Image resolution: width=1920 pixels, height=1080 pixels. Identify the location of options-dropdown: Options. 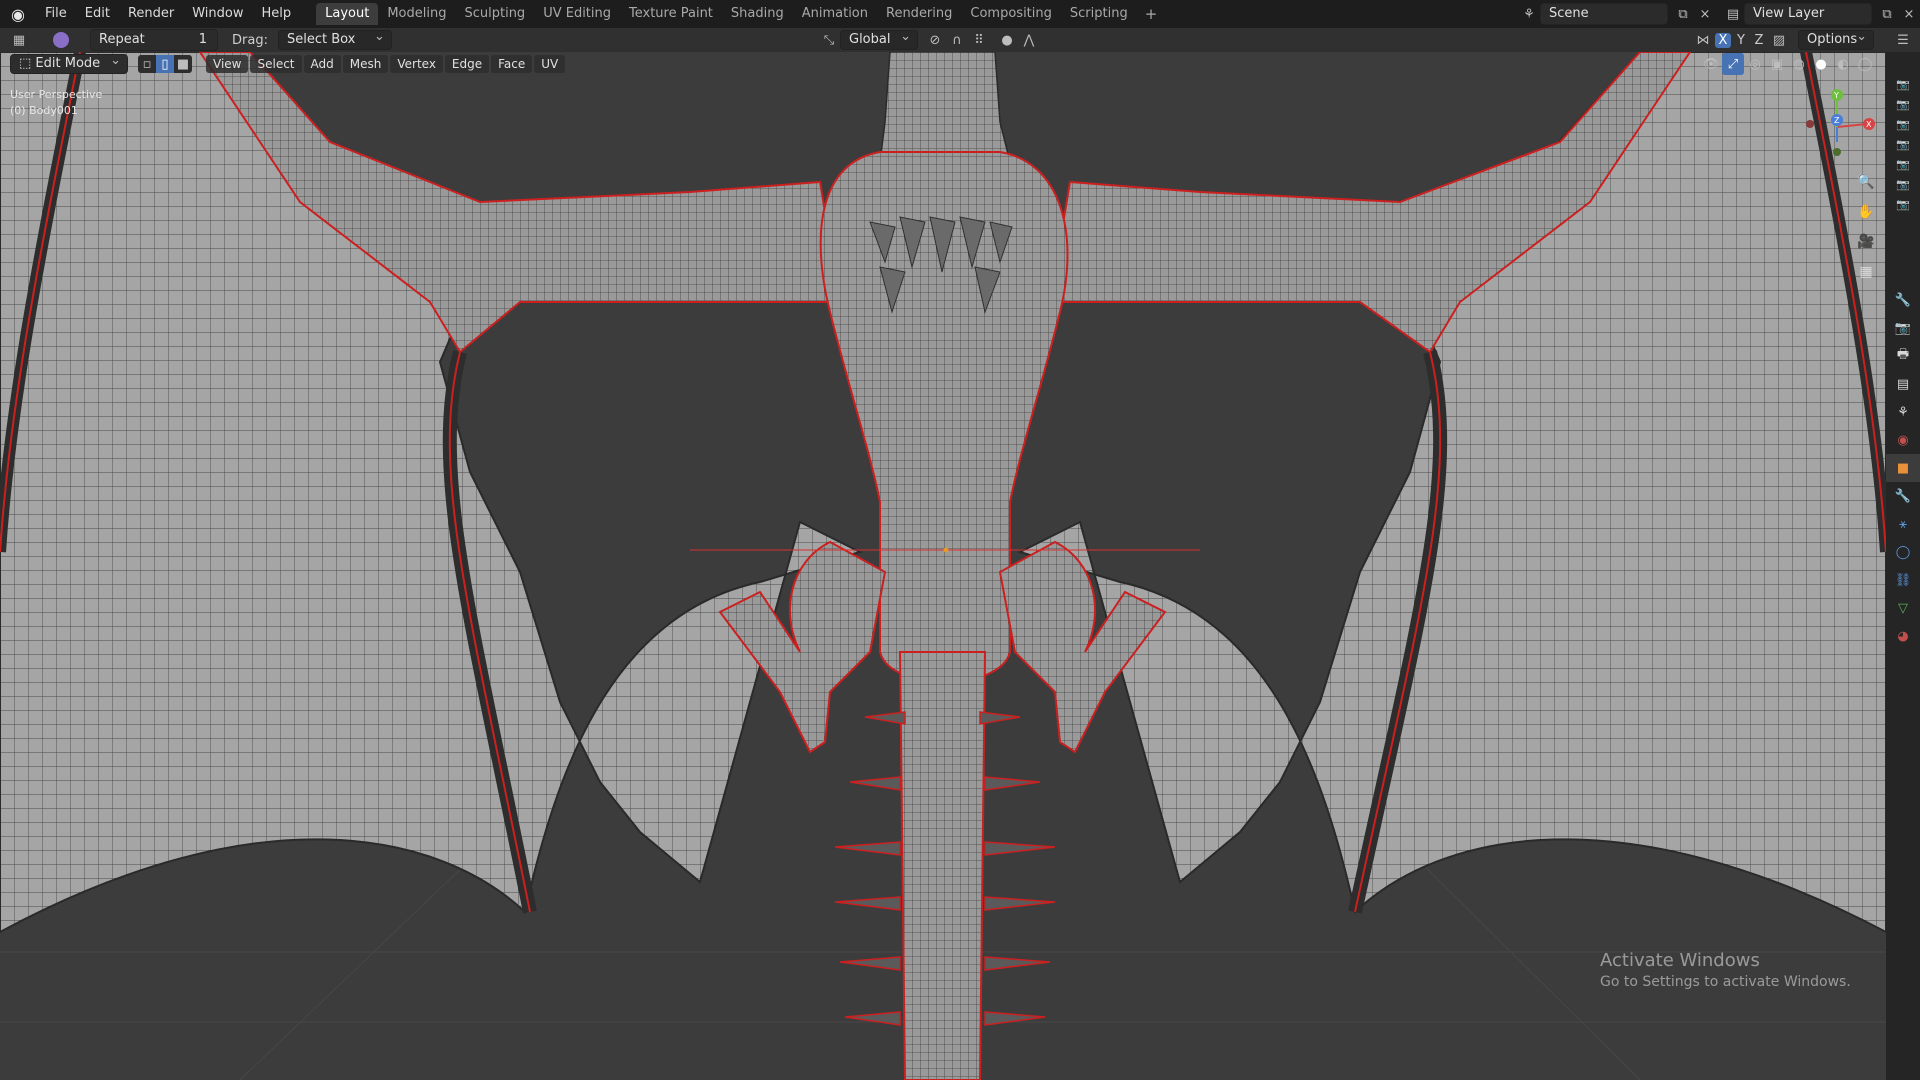
(1836, 39).